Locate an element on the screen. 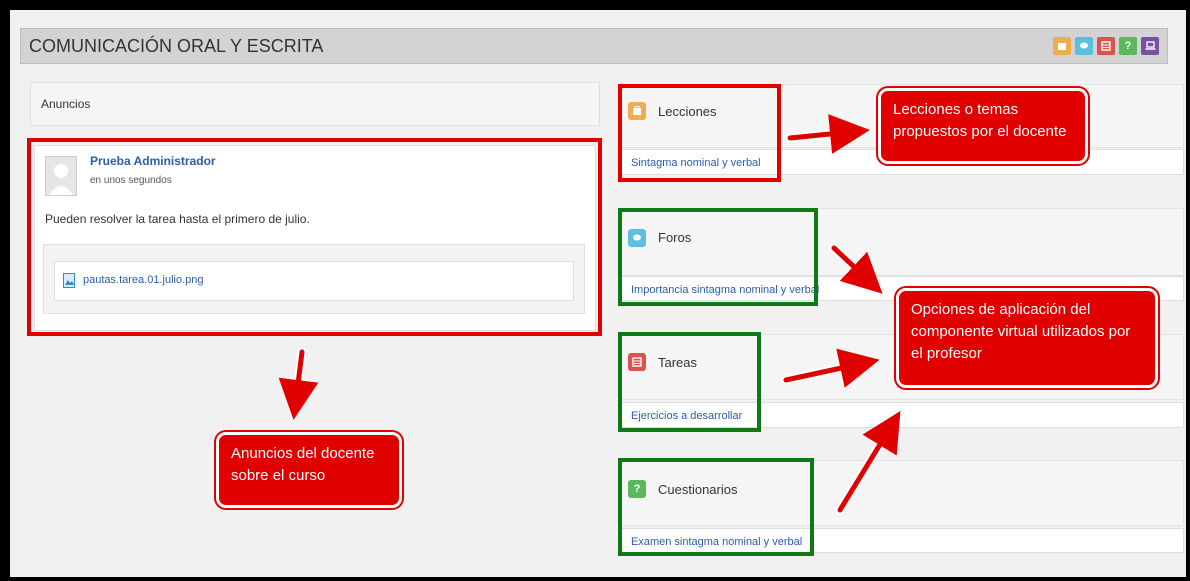 Image resolution: width=1190 pixels, height=581 pixels. callout-lecciones-line: Lecciones o temas is located at coordinates (956, 109).